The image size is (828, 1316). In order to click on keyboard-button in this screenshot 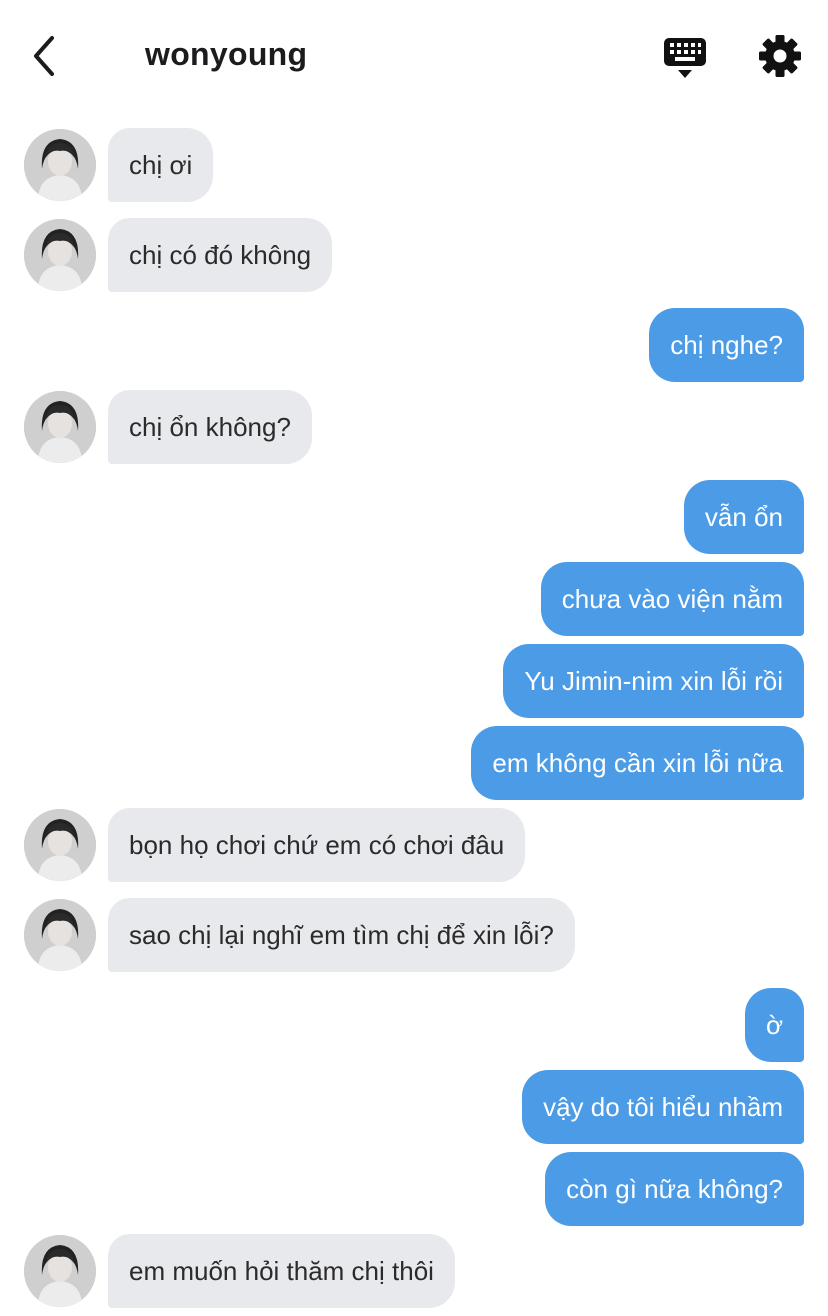, I will do `click(685, 58)`.